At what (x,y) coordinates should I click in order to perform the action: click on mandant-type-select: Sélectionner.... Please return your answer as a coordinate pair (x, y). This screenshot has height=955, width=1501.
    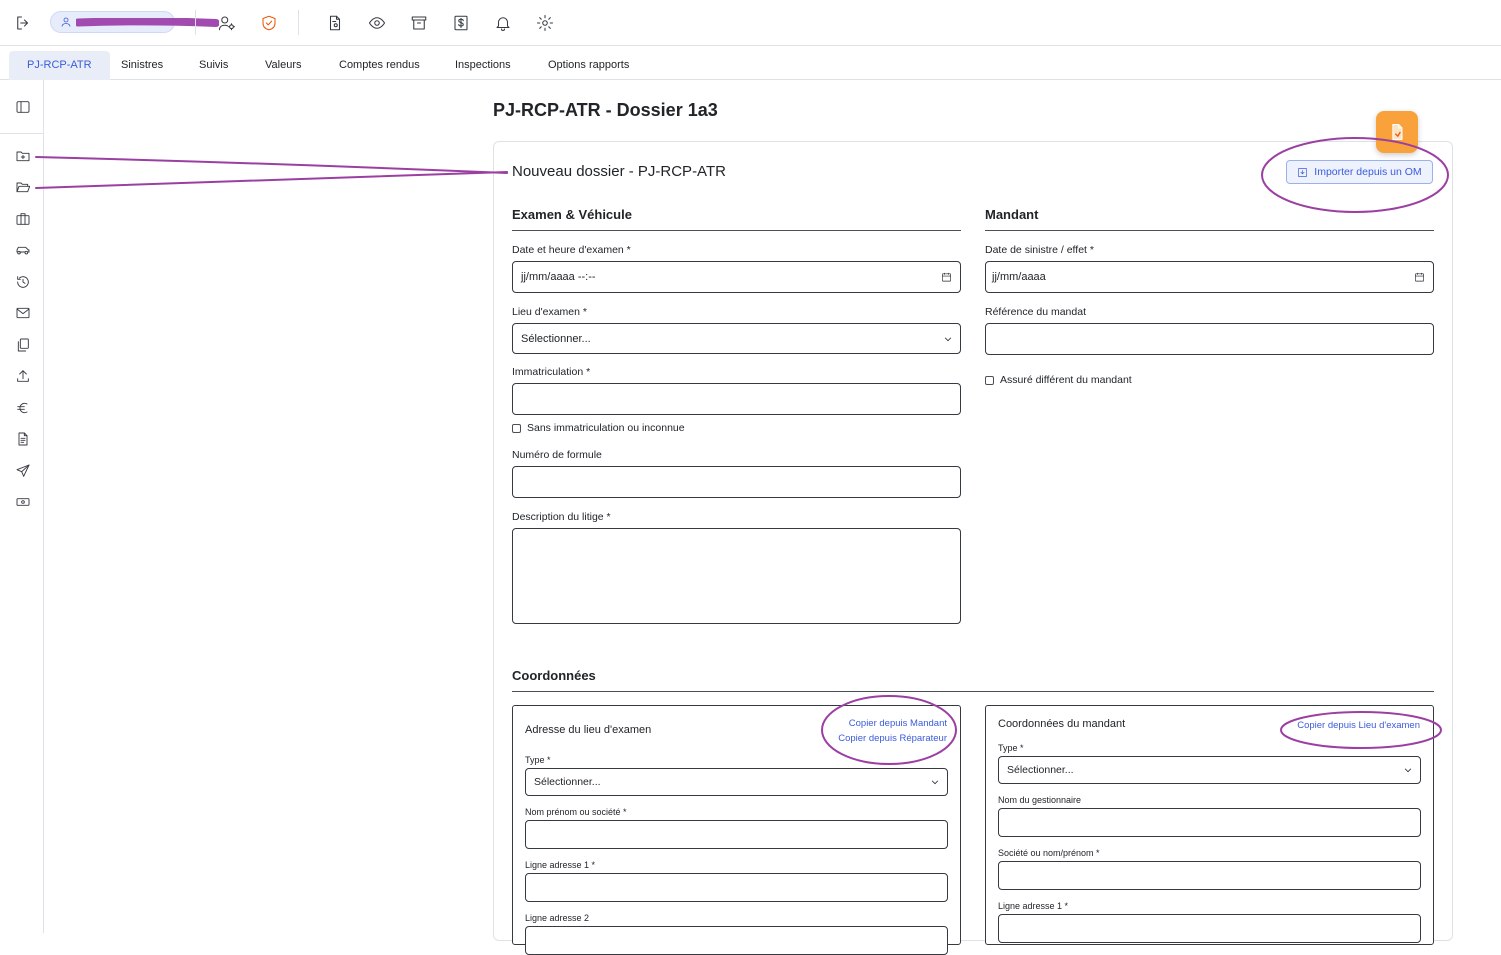
    Looking at the image, I should click on (1209, 770).